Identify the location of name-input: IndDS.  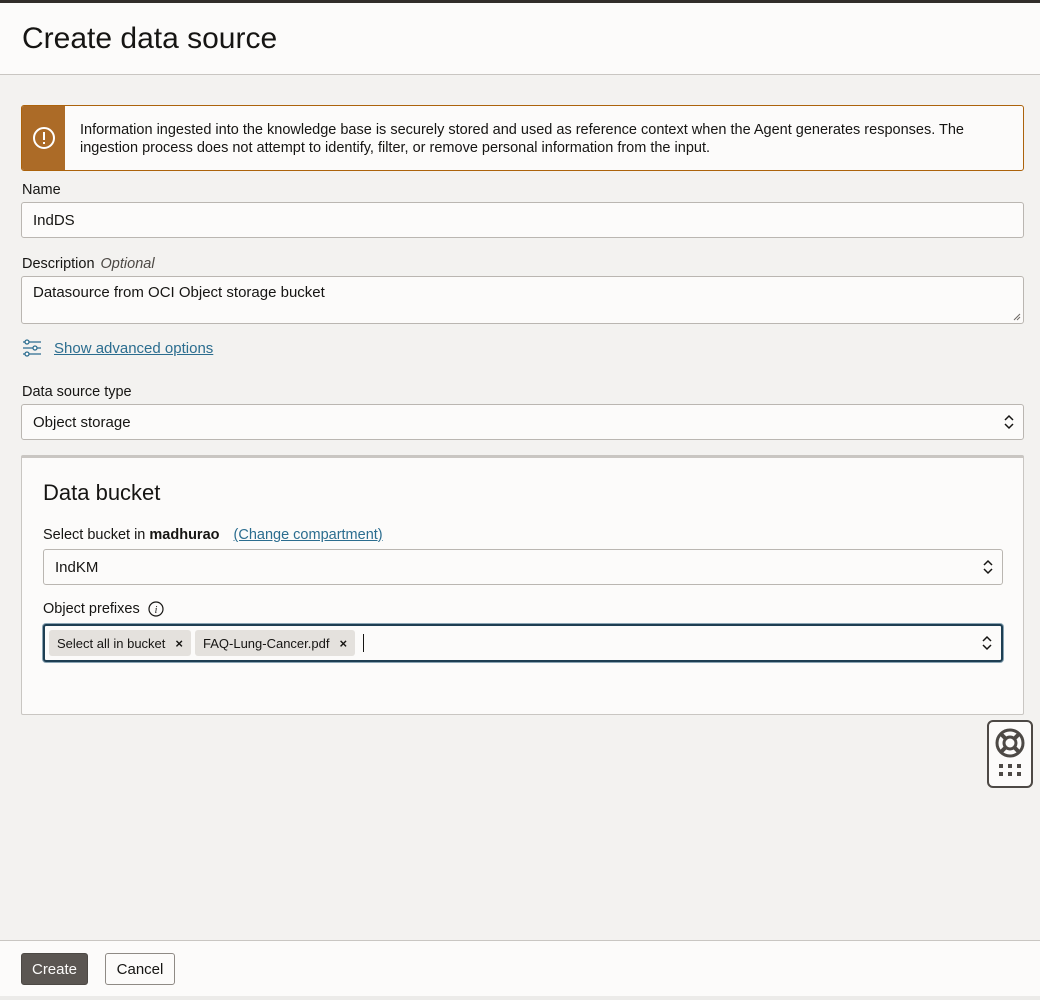
(522, 220).